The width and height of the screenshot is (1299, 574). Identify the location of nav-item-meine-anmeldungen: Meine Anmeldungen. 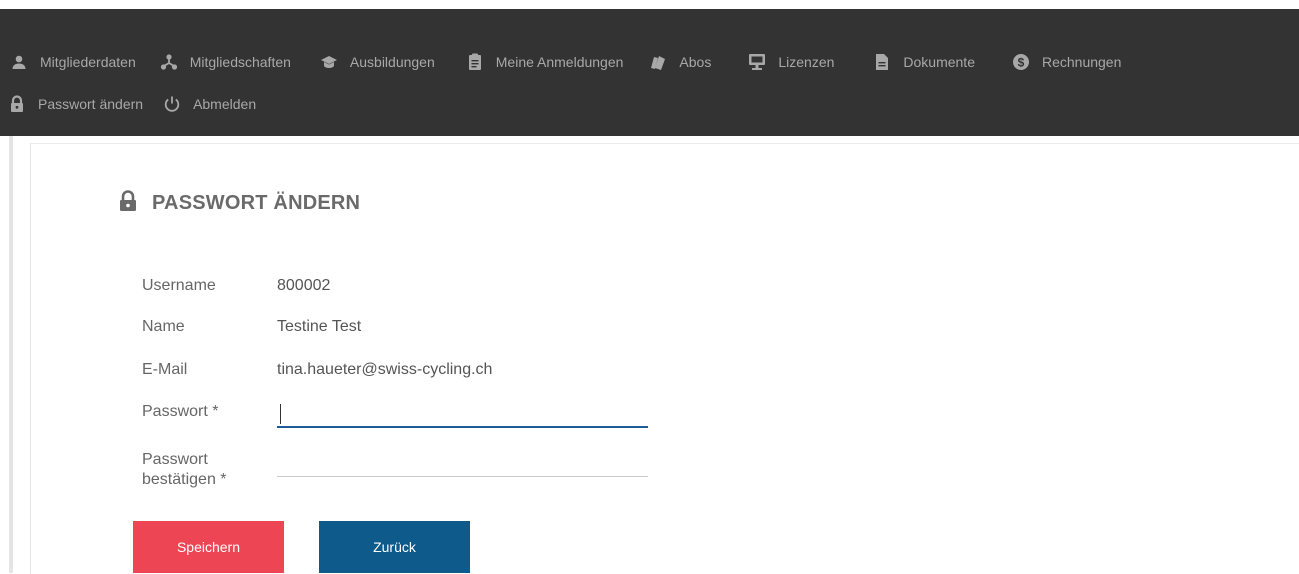
(545, 62).